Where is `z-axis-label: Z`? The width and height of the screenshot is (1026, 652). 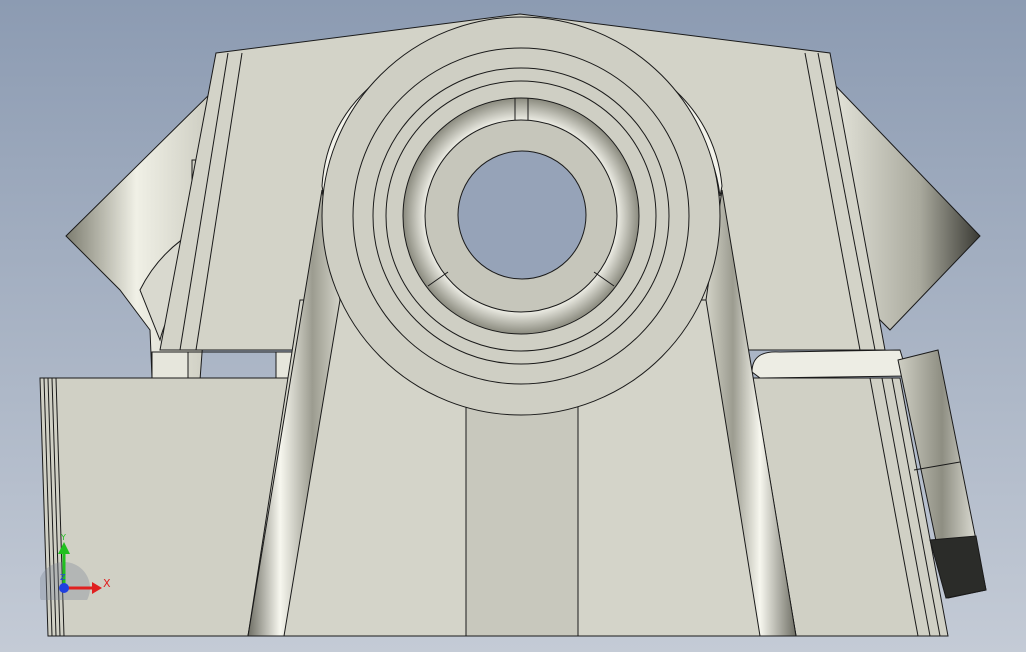 z-axis-label: Z is located at coordinates (63, 577).